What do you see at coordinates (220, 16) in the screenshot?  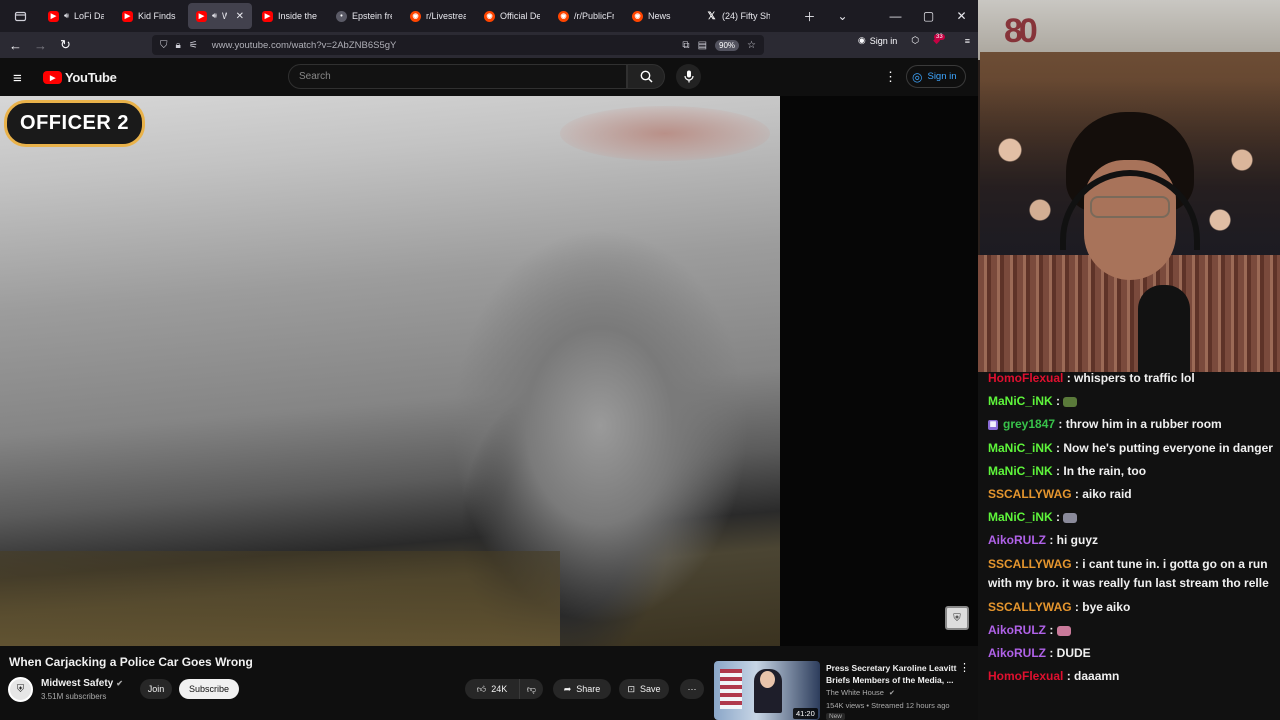 I see `browser-tab: ▶ 🔊︎ Whe ✕` at bounding box center [220, 16].